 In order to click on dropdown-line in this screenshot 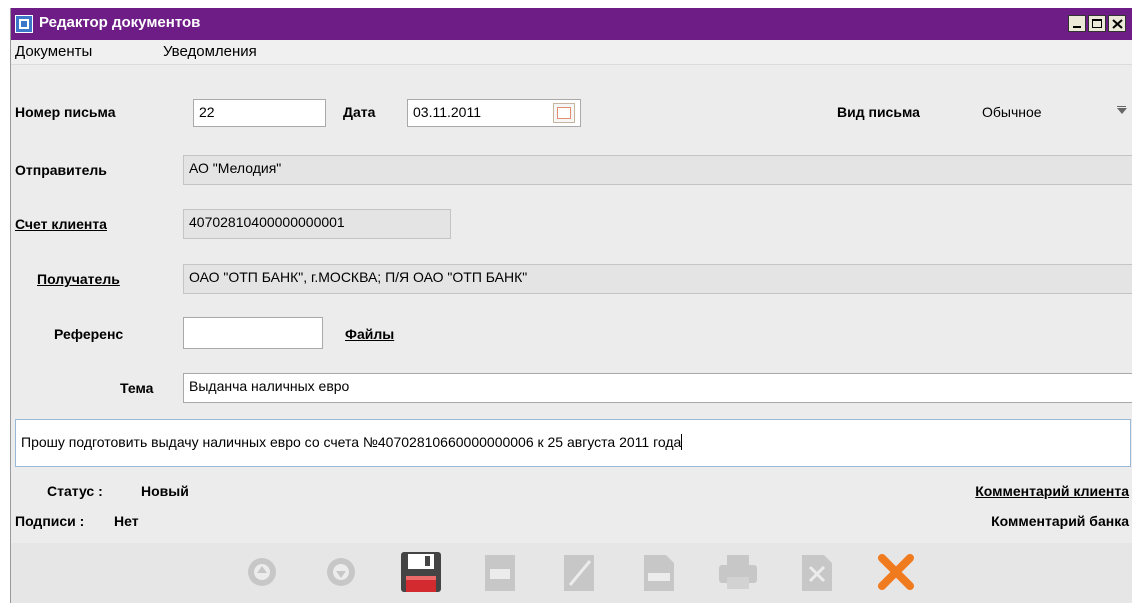, I will do `click(1121, 106)`.